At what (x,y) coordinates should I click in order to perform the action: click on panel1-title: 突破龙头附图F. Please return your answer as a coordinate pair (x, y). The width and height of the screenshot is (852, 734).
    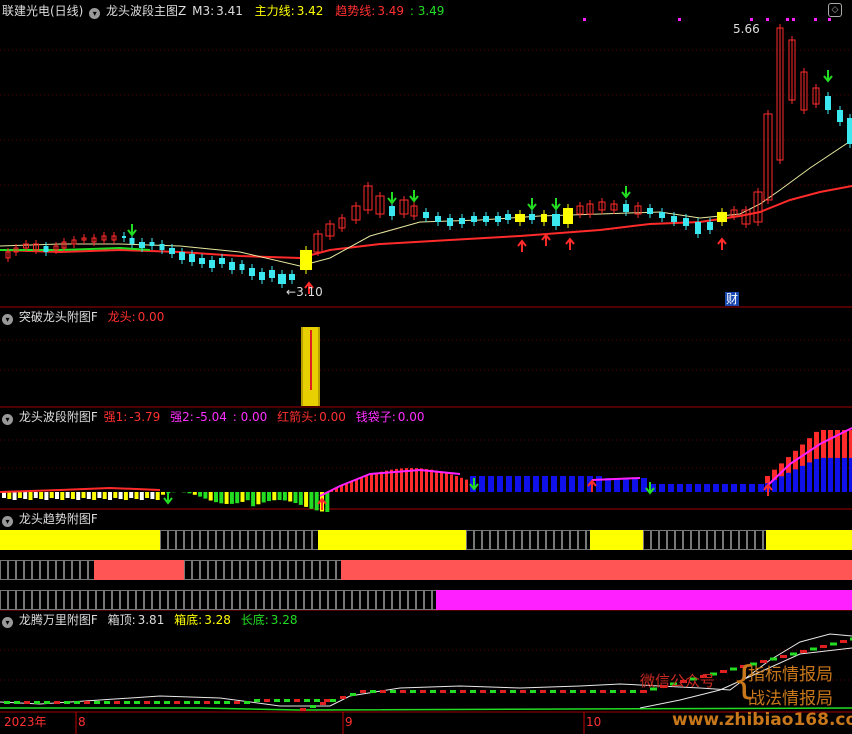
    Looking at the image, I should click on (58, 317).